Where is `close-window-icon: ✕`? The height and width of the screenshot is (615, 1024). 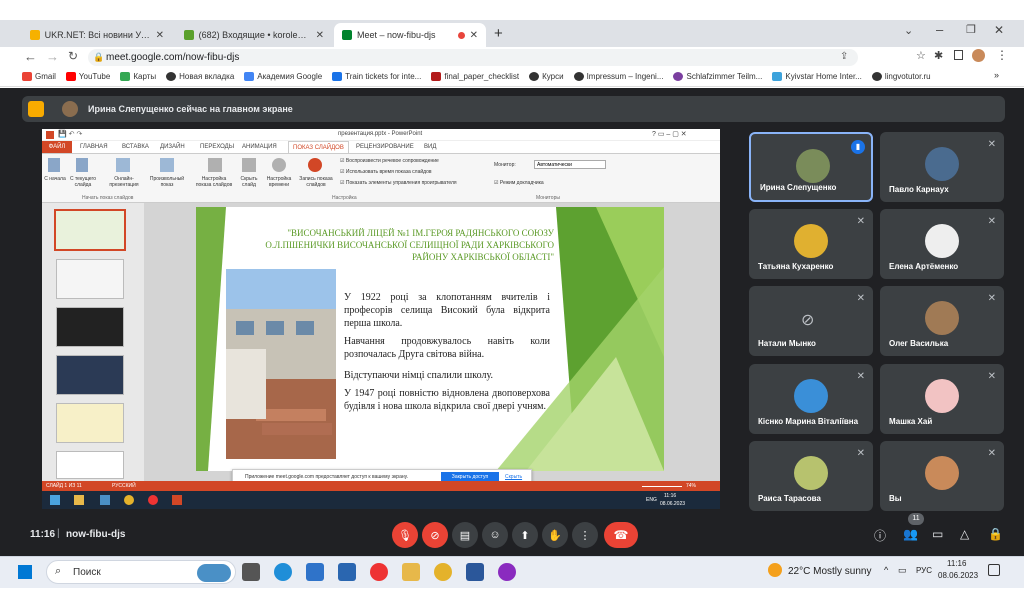
close-window-icon: ✕ is located at coordinates (999, 30).